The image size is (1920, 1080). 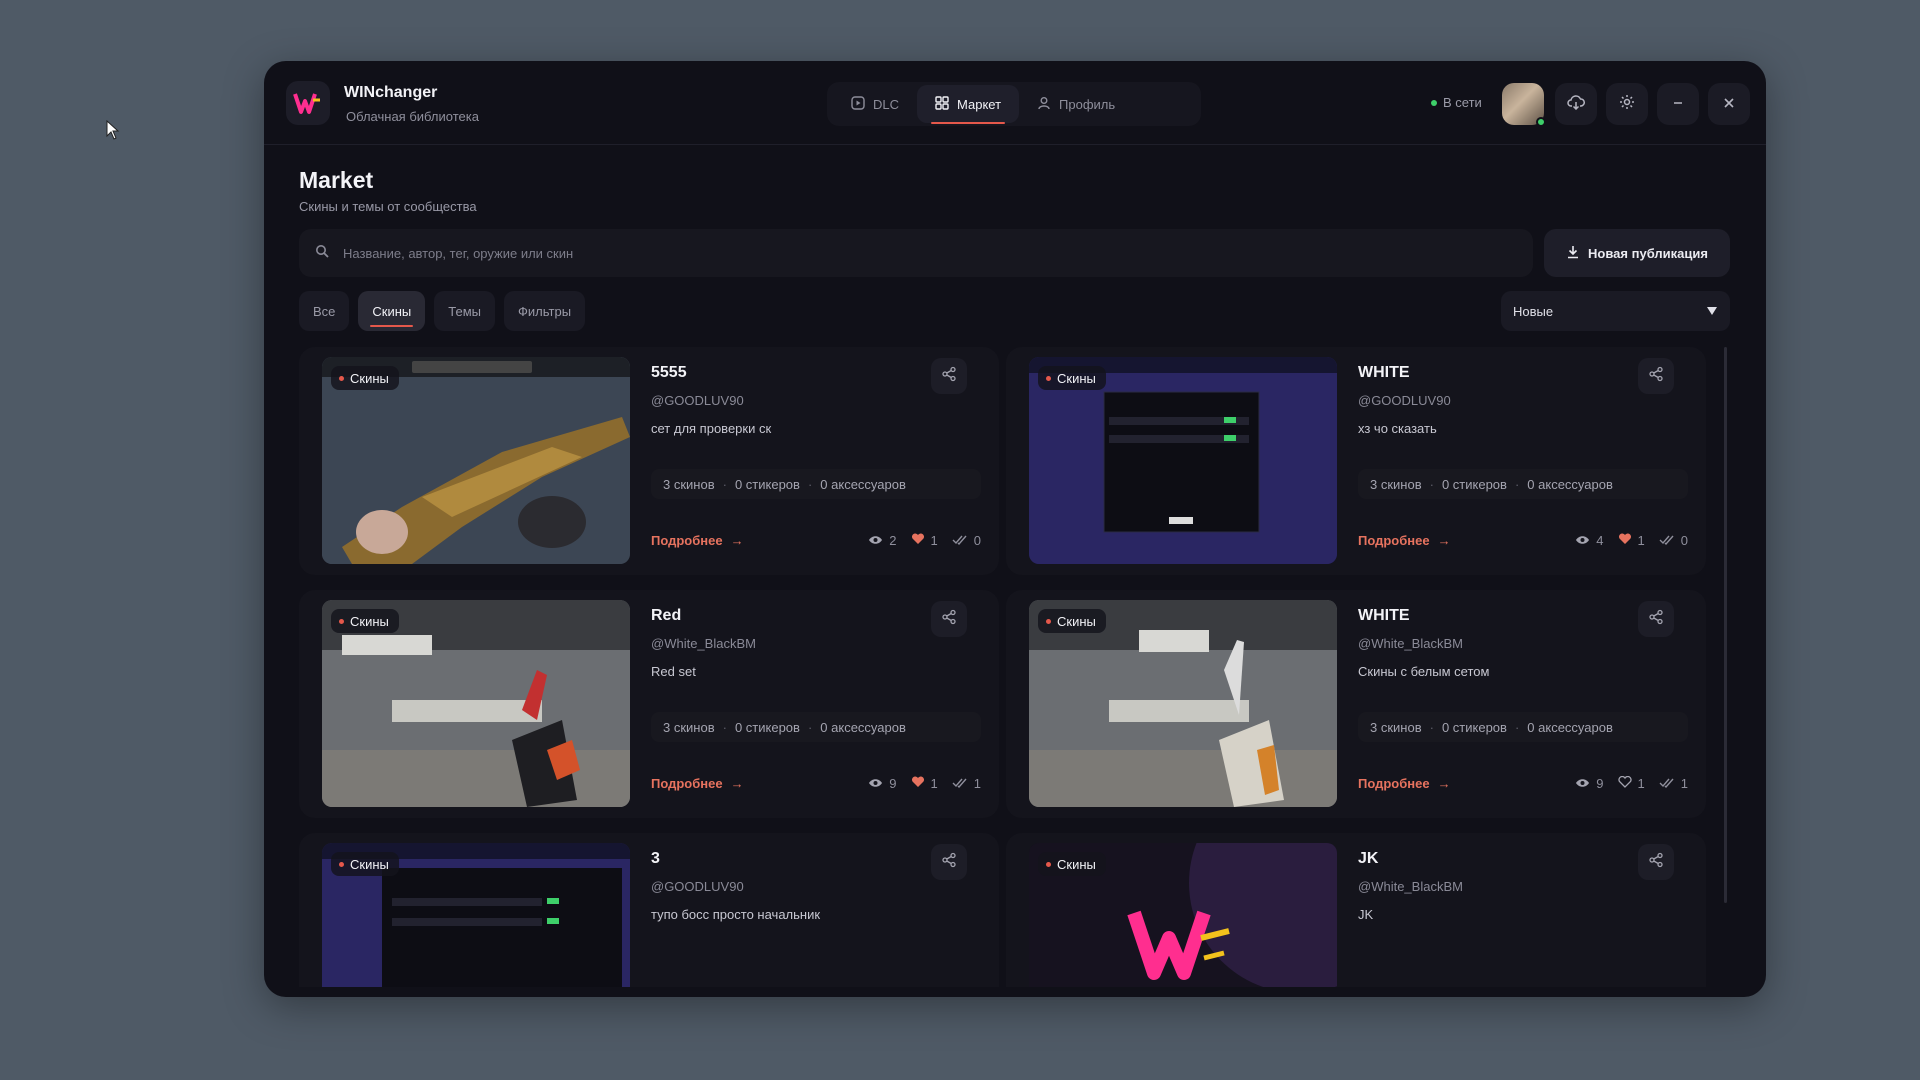 I want to click on app-logo, so click(x=308, y=103).